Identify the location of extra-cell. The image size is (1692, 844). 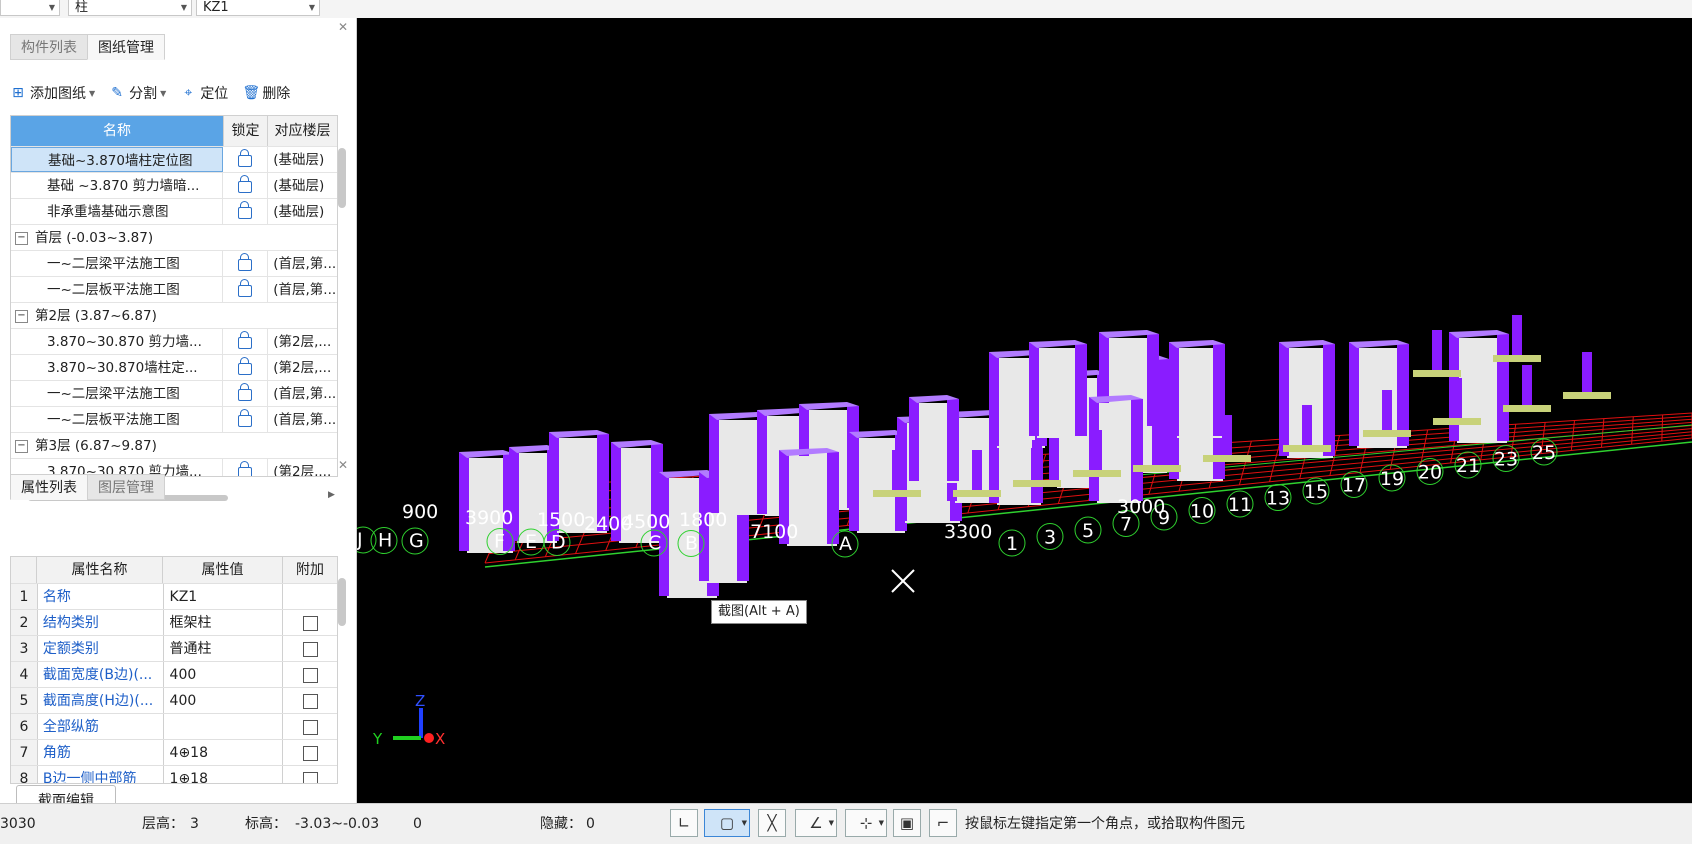
(310, 726).